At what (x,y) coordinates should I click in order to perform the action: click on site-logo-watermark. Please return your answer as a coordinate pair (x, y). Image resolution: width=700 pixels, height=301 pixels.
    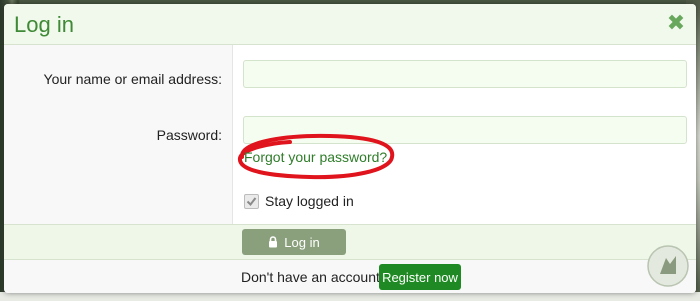
    Looking at the image, I should click on (668, 266).